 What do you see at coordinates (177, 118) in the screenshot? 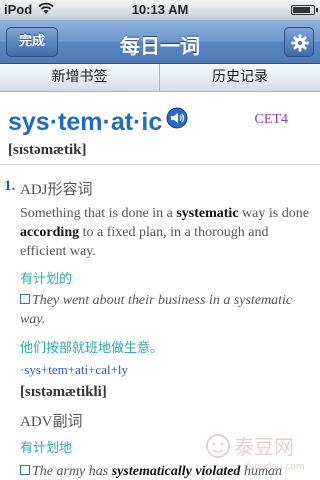
I see `speaker-icon` at bounding box center [177, 118].